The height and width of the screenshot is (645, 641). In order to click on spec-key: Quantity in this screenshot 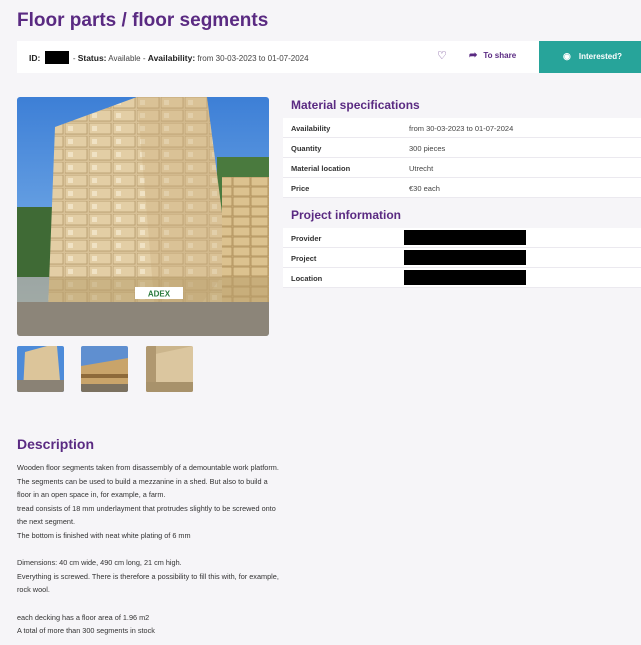, I will do `click(306, 148)`.